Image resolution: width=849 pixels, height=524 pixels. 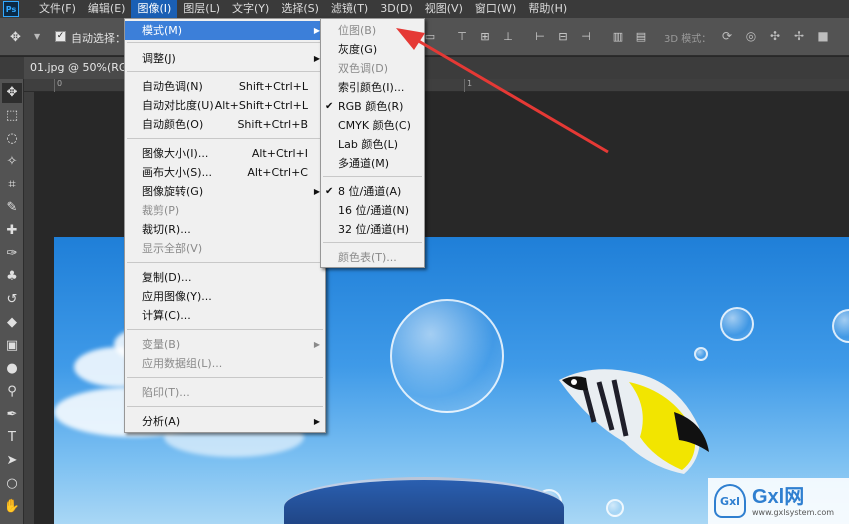 What do you see at coordinates (751, 36) in the screenshot?
I see `3d-roll-icon: ◎` at bounding box center [751, 36].